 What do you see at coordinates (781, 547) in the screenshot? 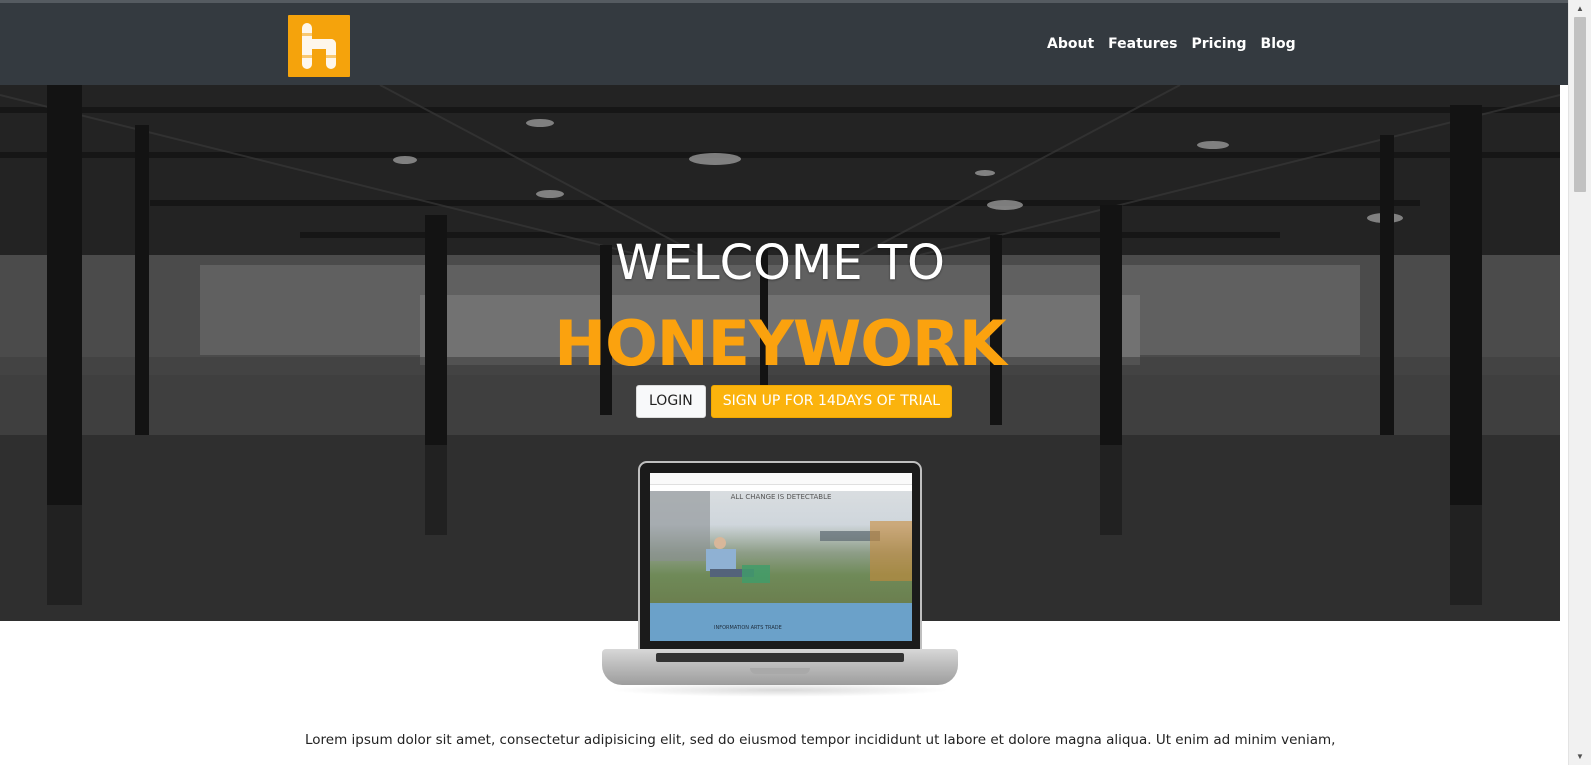
I see `screen-hero-photo` at bounding box center [781, 547].